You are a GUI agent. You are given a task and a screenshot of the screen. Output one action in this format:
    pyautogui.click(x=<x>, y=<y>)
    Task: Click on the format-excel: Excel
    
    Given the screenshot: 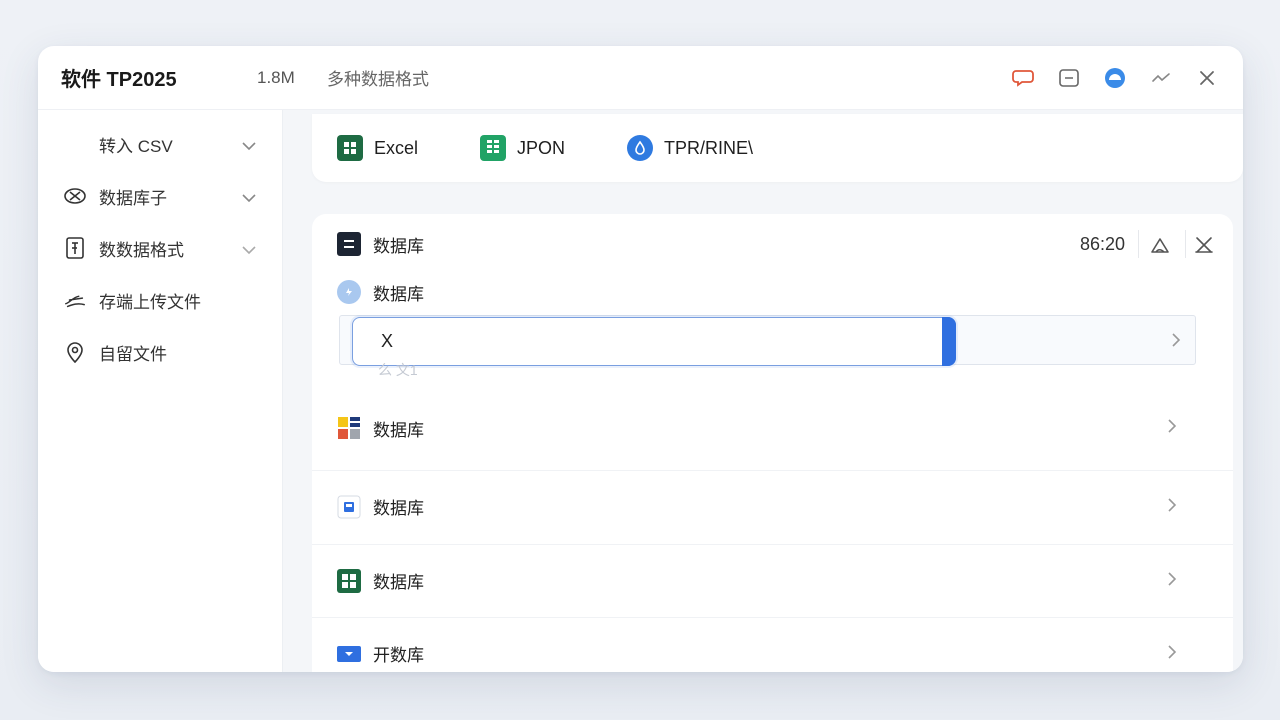 What is the action you would take?
    pyautogui.click(x=377, y=148)
    